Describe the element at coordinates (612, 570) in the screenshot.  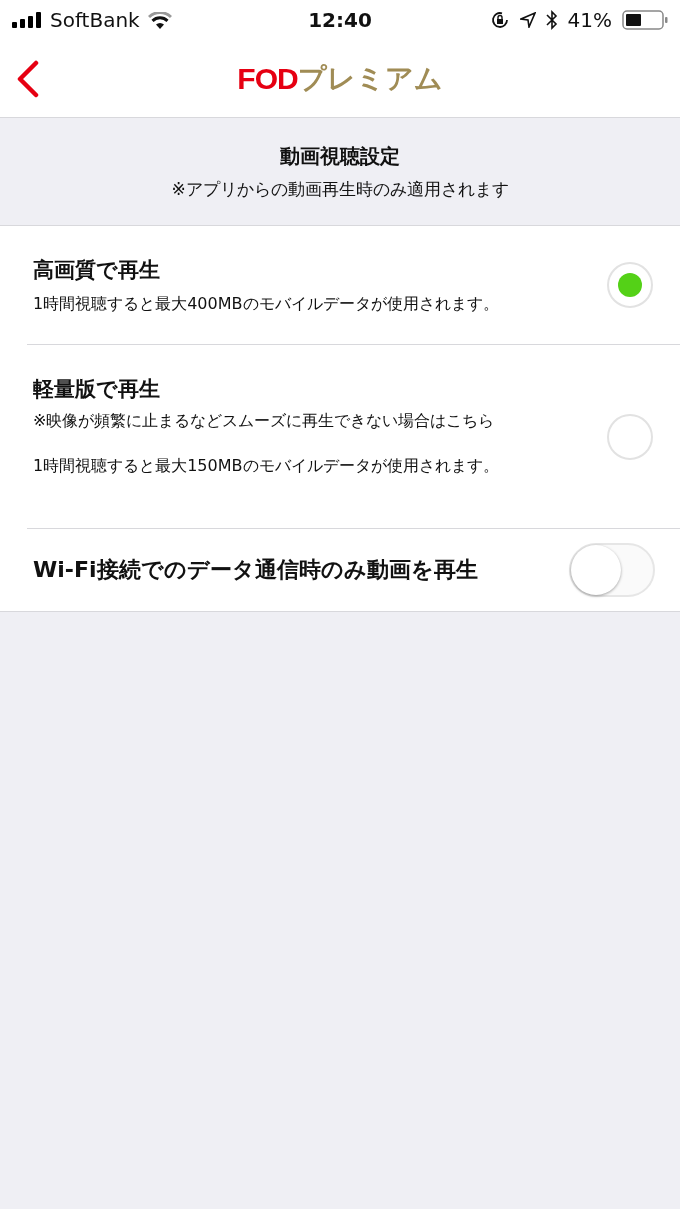
I see `toggle-switch` at that location.